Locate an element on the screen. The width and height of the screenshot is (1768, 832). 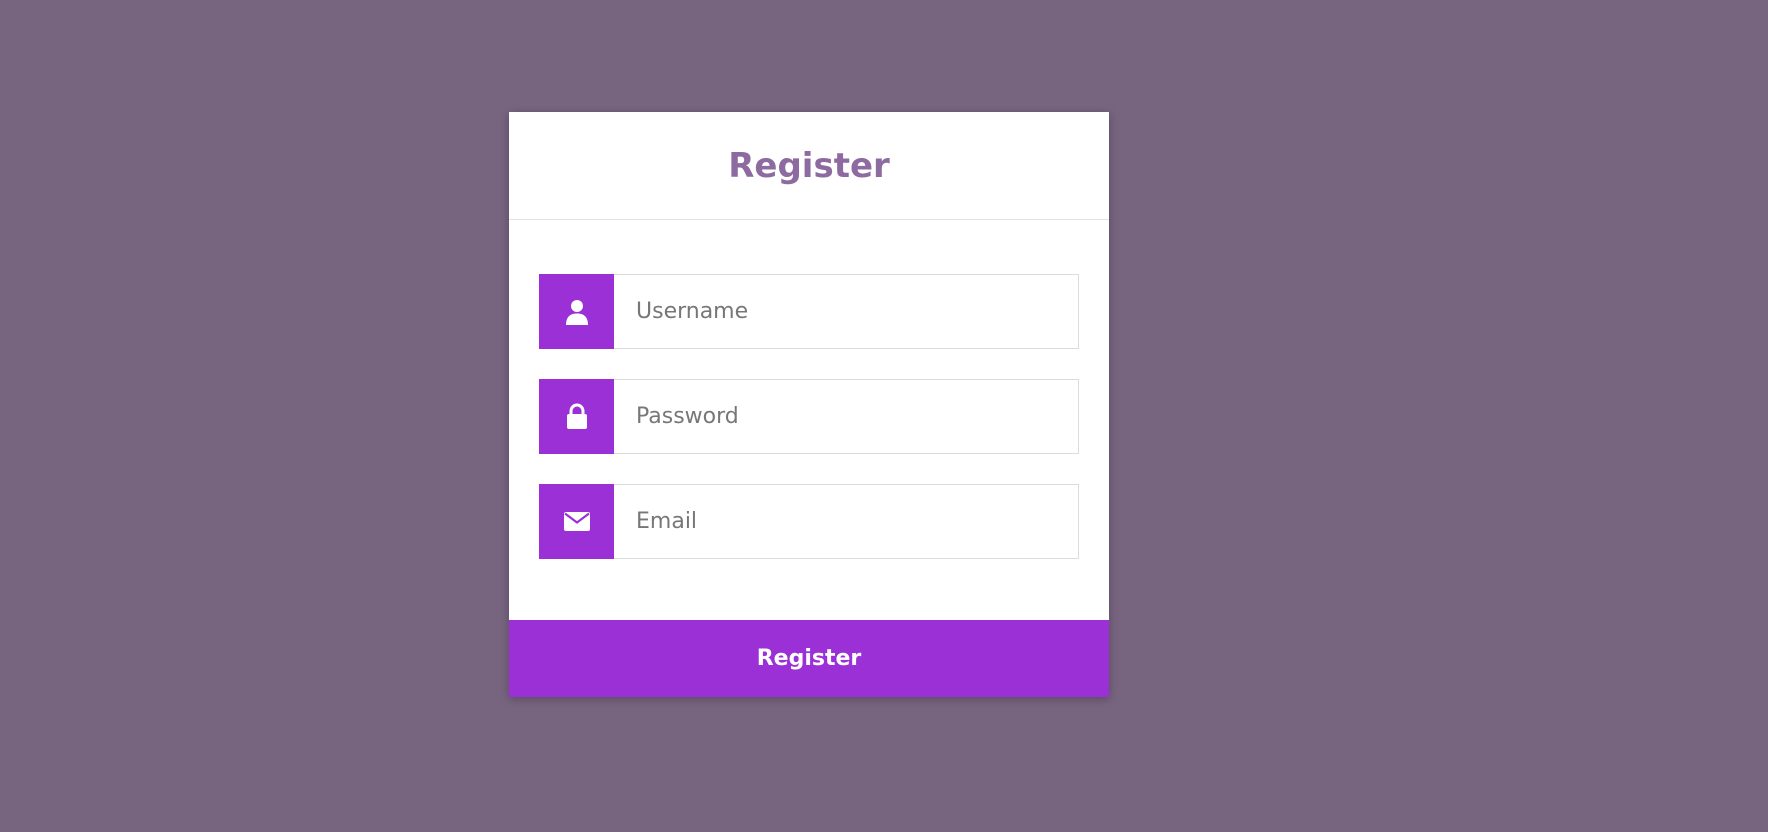
email-input is located at coordinates (846, 521).